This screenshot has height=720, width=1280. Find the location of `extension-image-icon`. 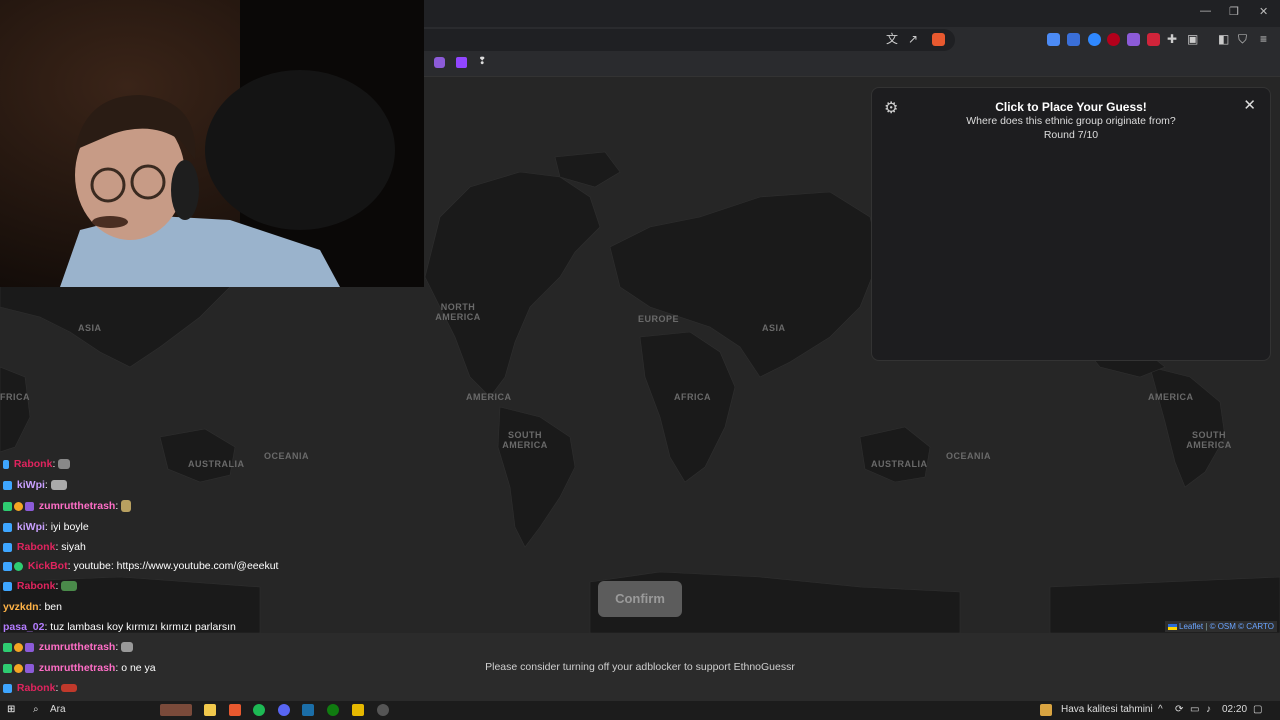

extension-image-icon is located at coordinates (1053, 39).